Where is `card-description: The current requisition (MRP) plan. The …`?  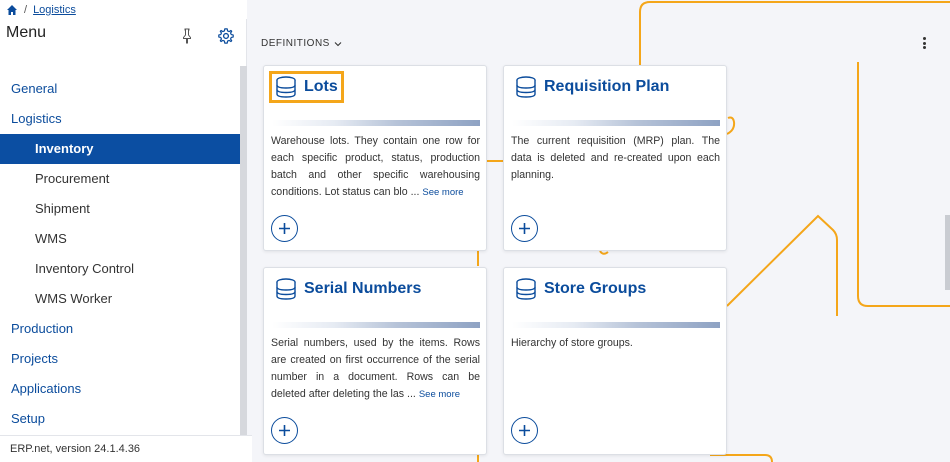 card-description: The current requisition (MRP) plan. The … is located at coordinates (615, 158).